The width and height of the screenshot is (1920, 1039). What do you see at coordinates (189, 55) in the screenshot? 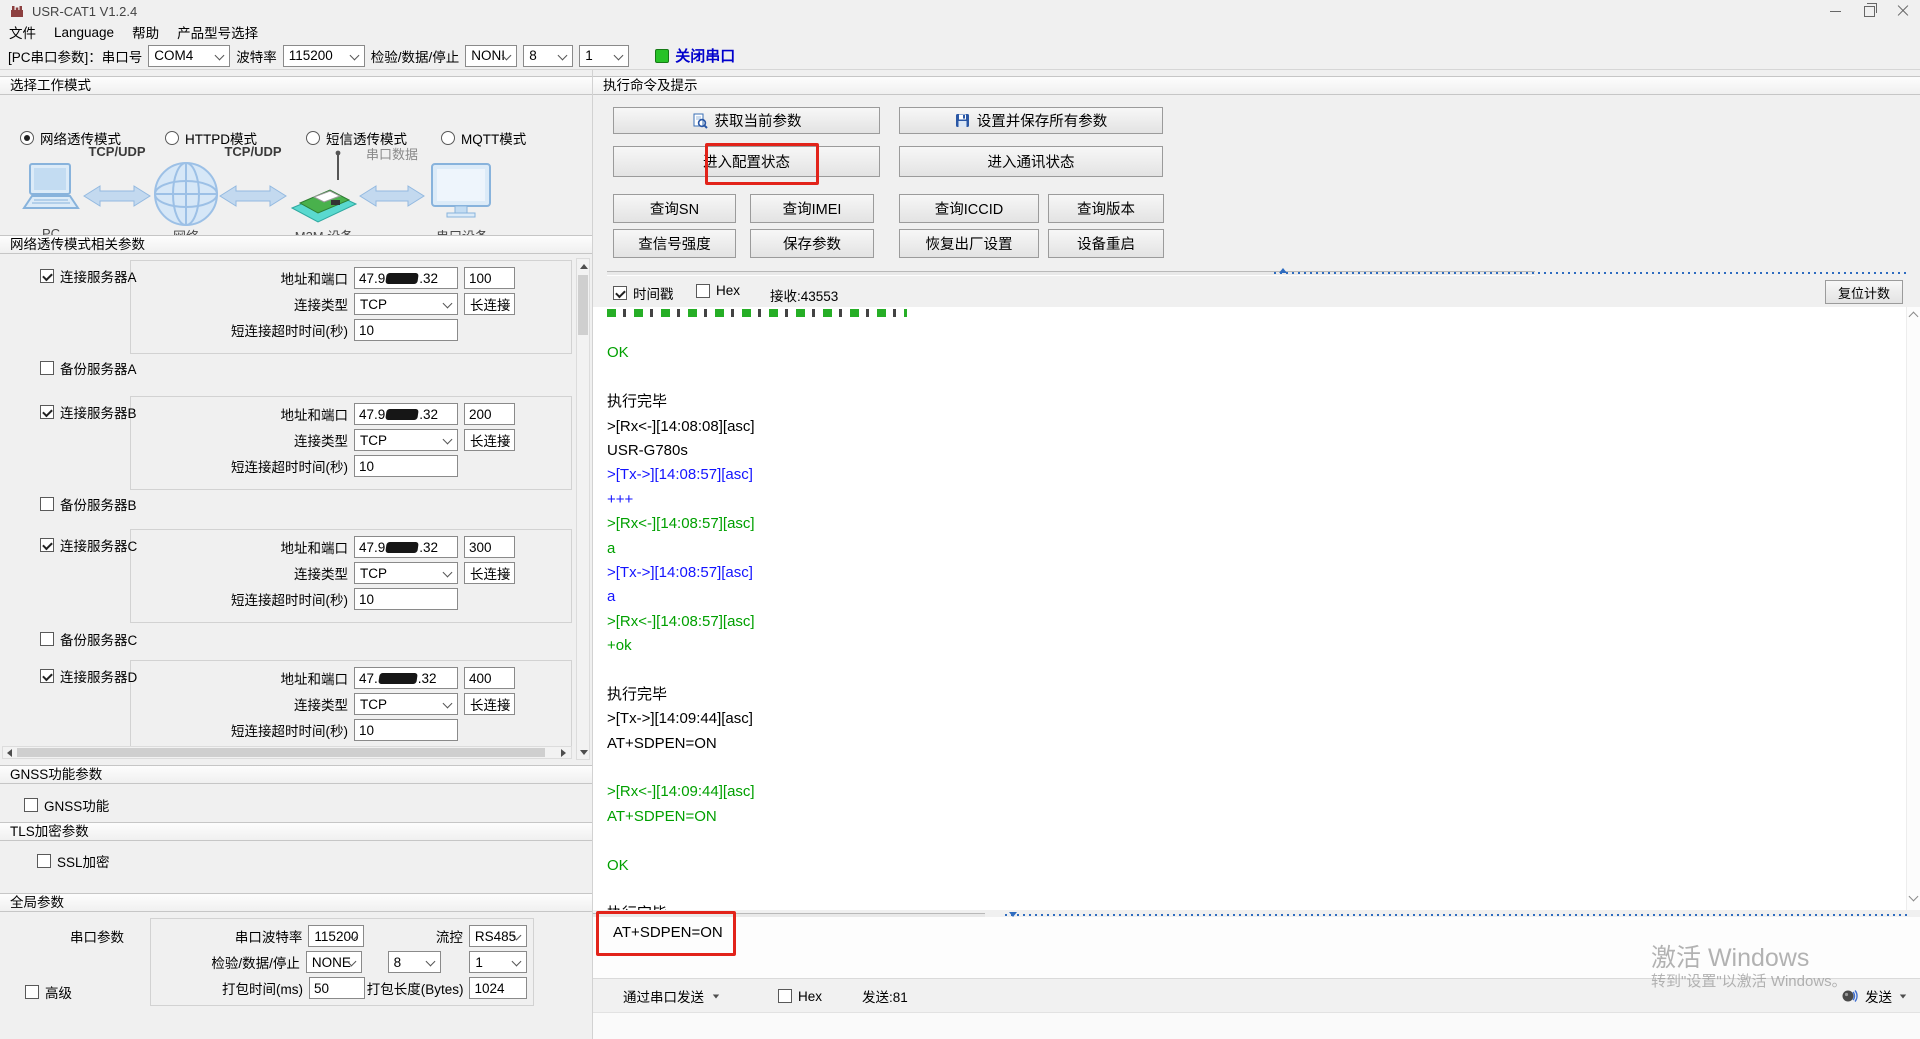
I see `com-port-select: COM4` at bounding box center [189, 55].